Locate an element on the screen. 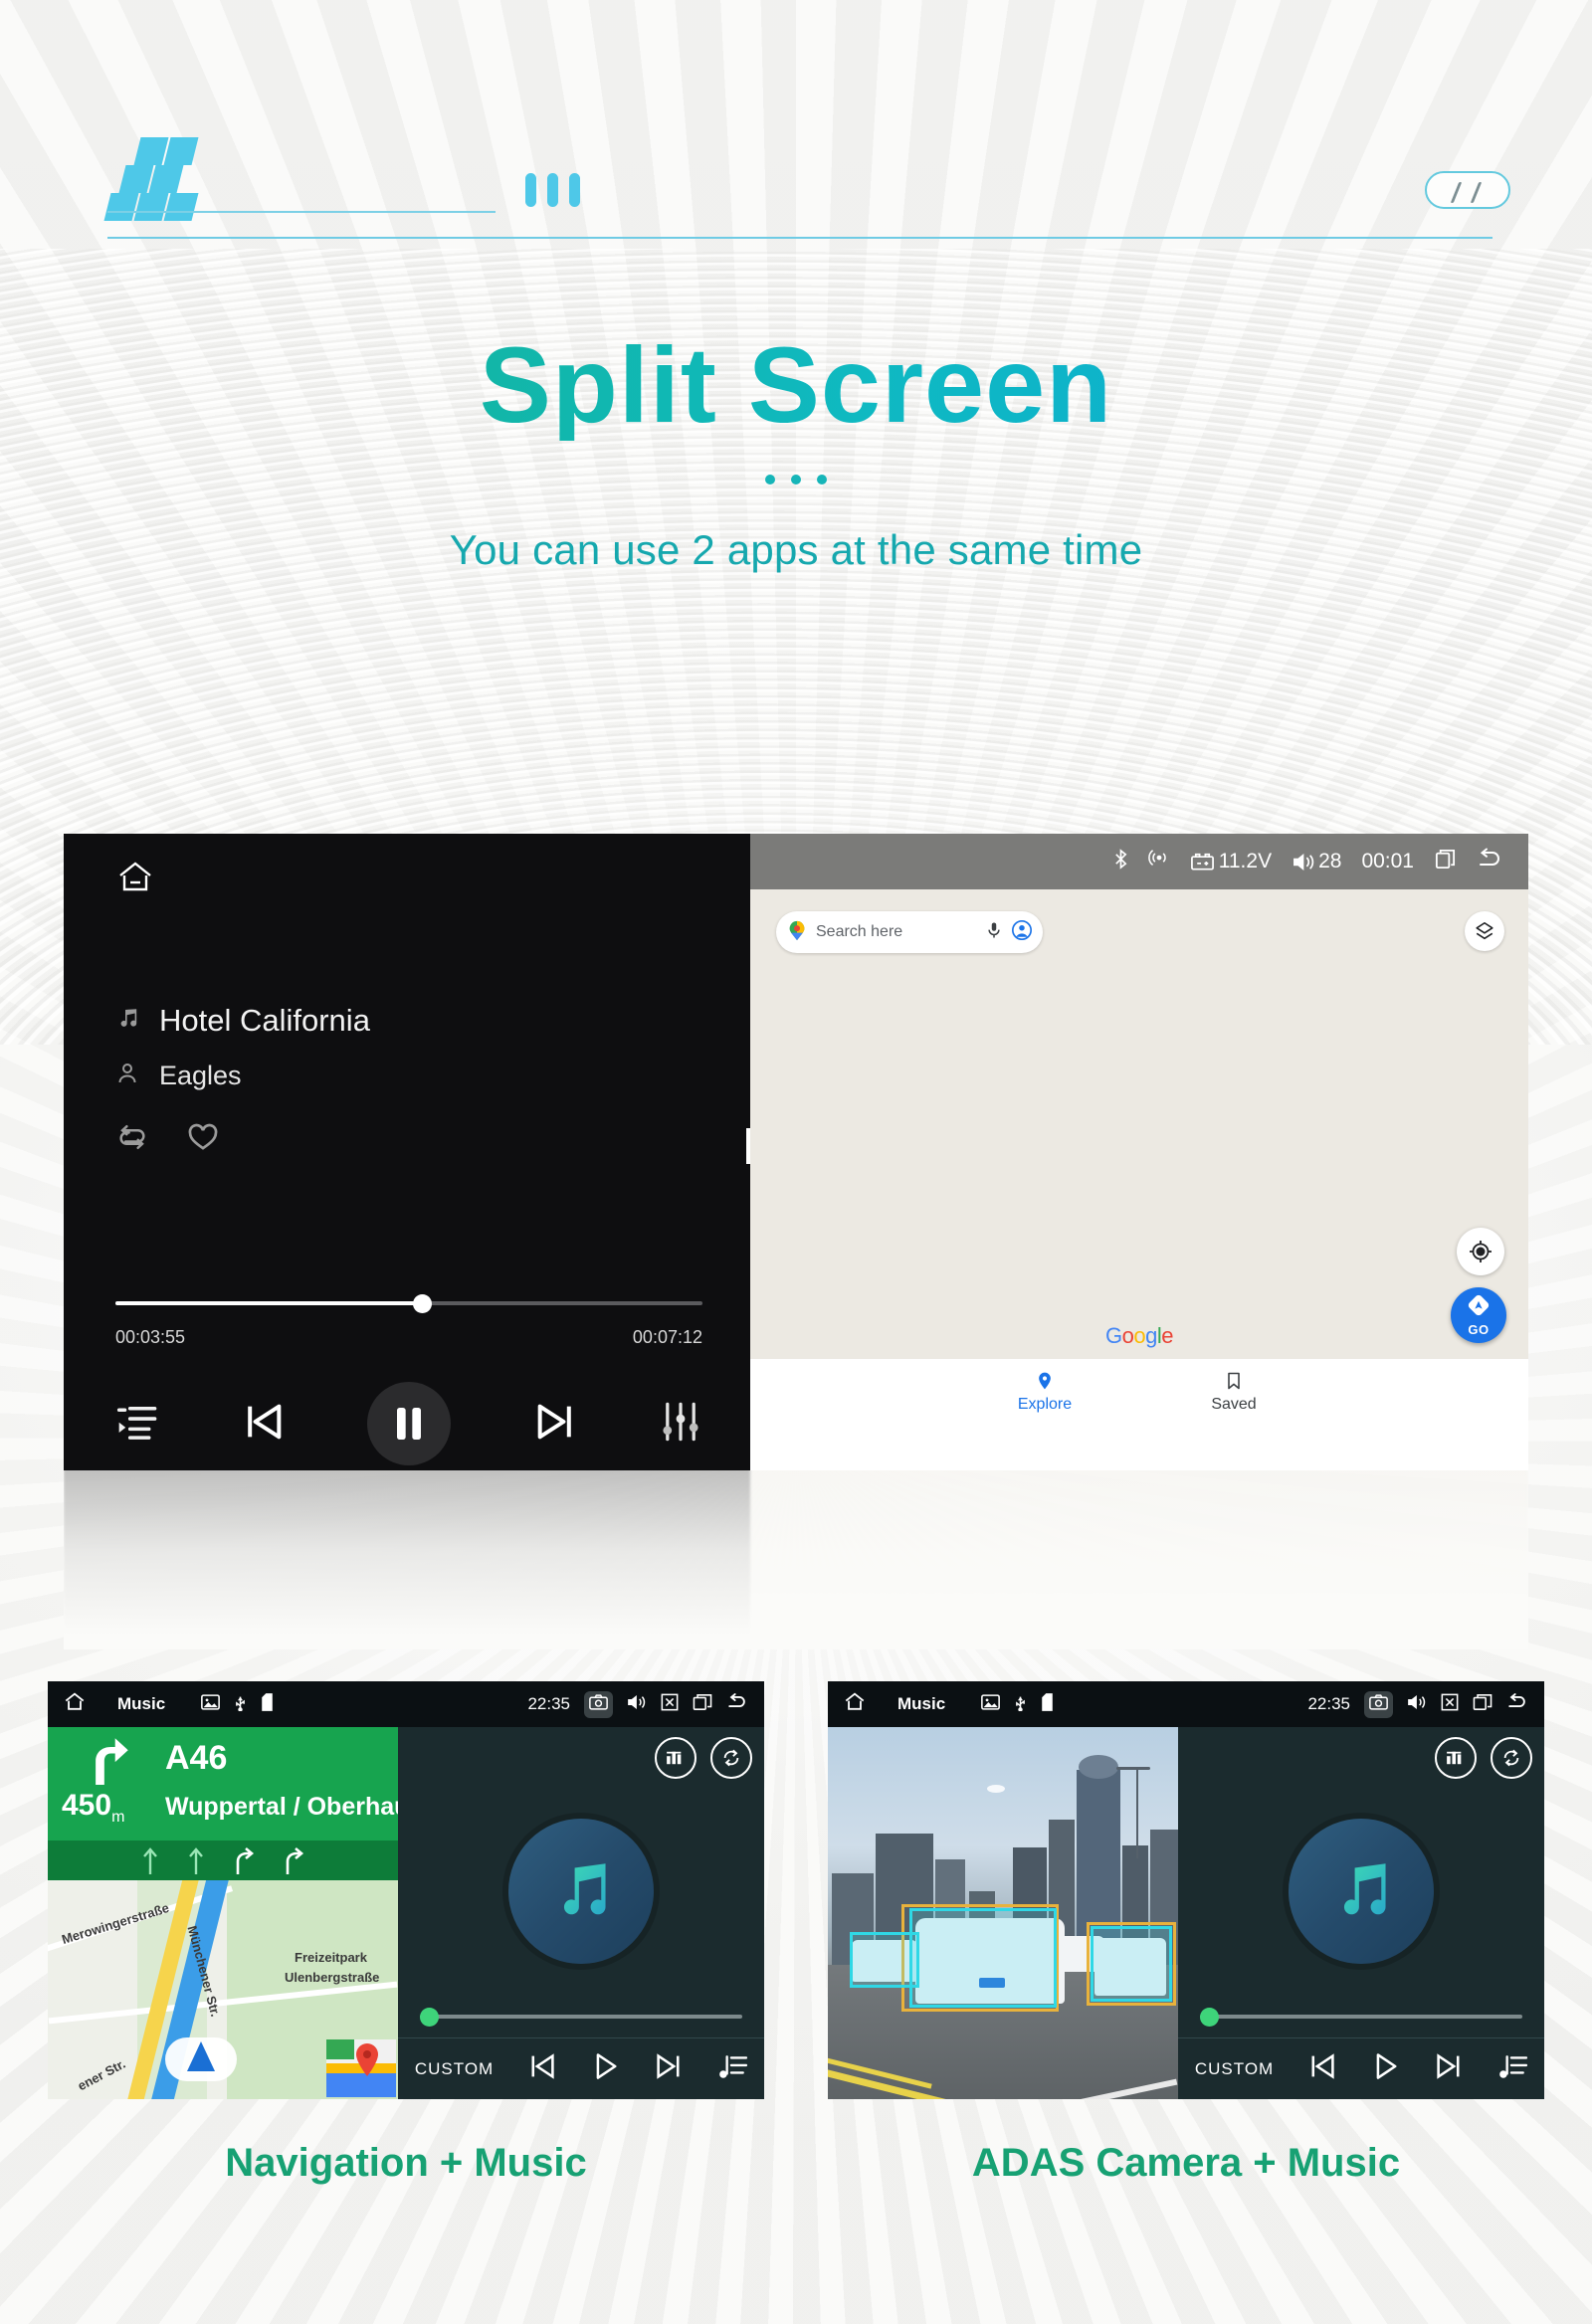 This screenshot has width=1592, height=2324. google-maps-badge-icon is located at coordinates (361, 2068).